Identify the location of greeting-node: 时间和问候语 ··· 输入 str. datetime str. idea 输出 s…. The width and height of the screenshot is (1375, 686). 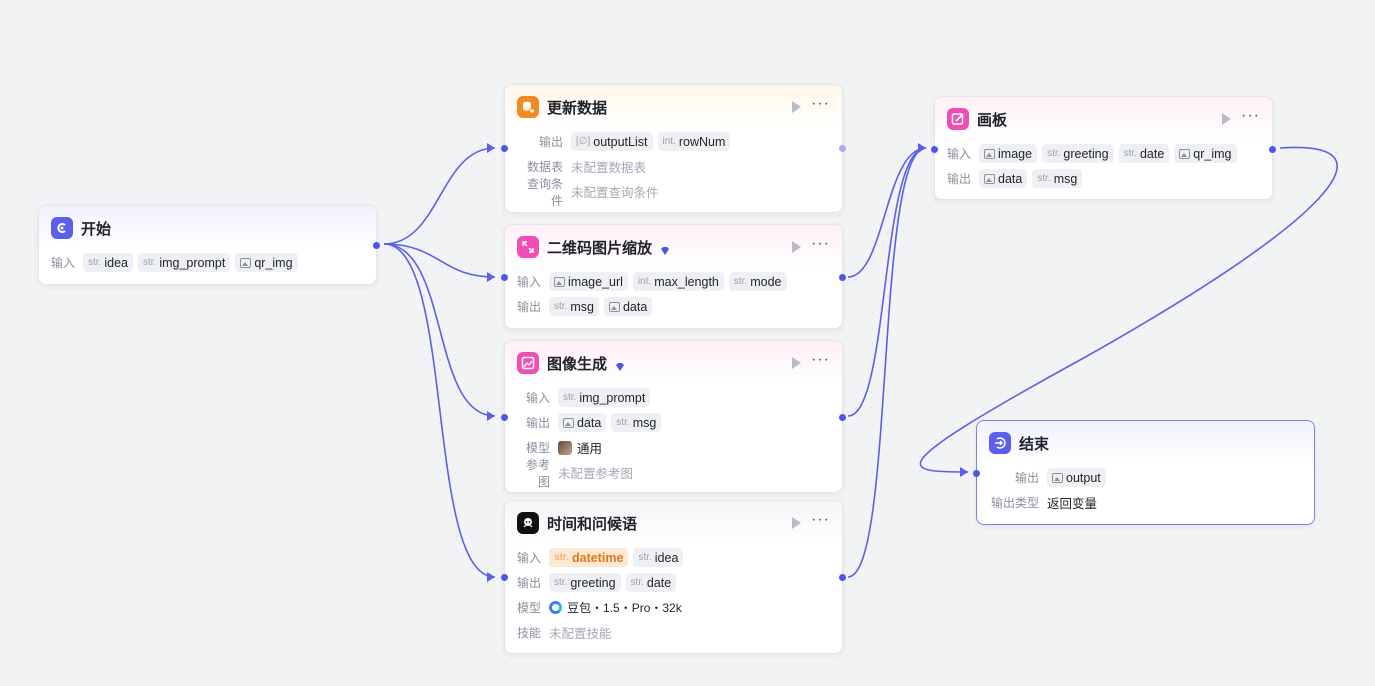
(673, 577).